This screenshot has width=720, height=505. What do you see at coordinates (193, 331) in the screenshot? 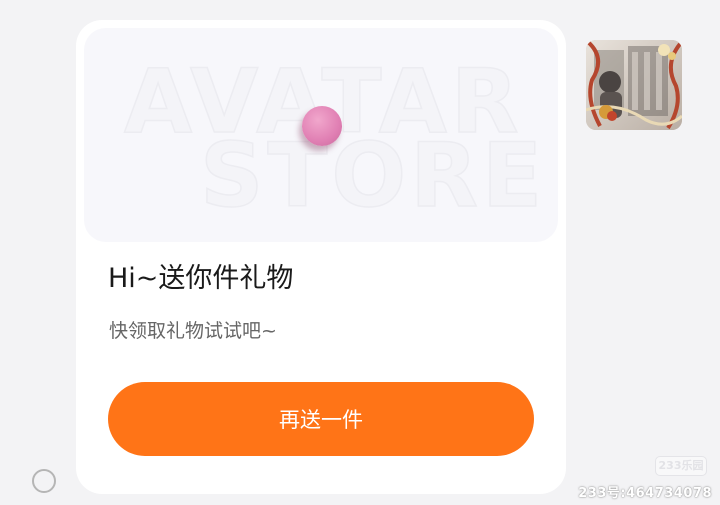
I see `gift-subtitle: 快领取礼物试试吧~` at bounding box center [193, 331].